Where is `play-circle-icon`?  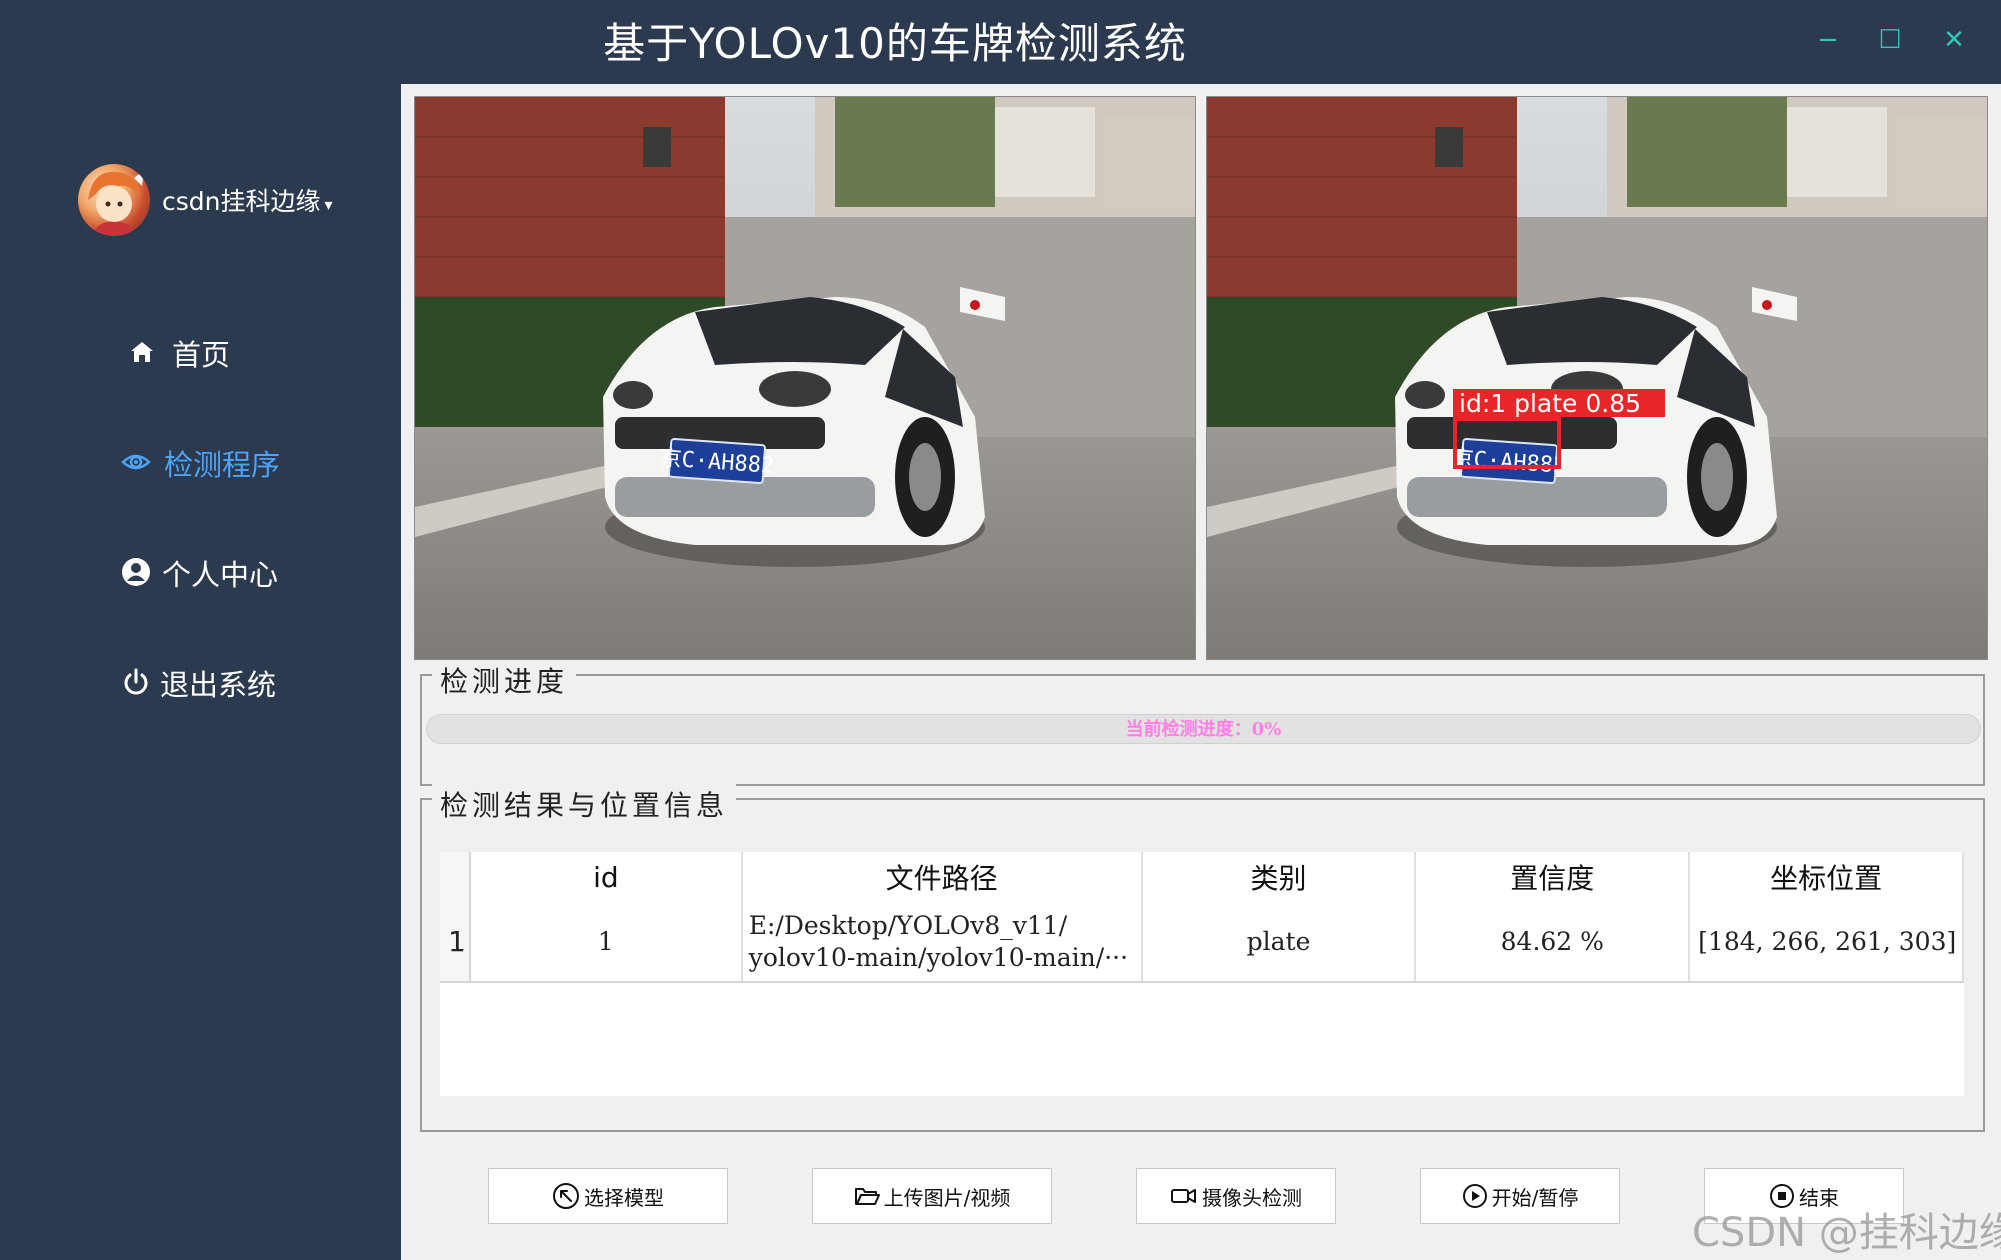 play-circle-icon is located at coordinates (1474, 1196).